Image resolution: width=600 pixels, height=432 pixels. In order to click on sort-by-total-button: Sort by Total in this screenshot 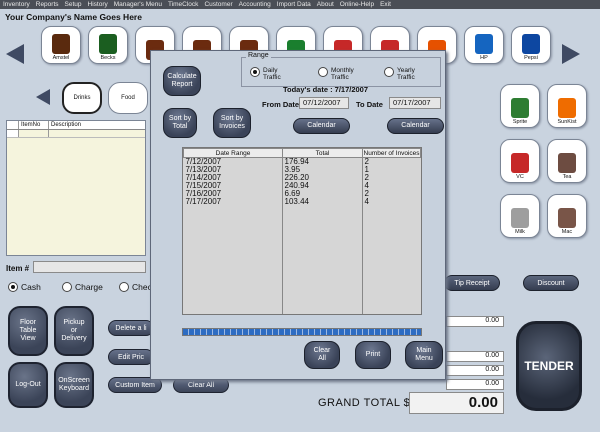, I will do `click(180, 123)`.